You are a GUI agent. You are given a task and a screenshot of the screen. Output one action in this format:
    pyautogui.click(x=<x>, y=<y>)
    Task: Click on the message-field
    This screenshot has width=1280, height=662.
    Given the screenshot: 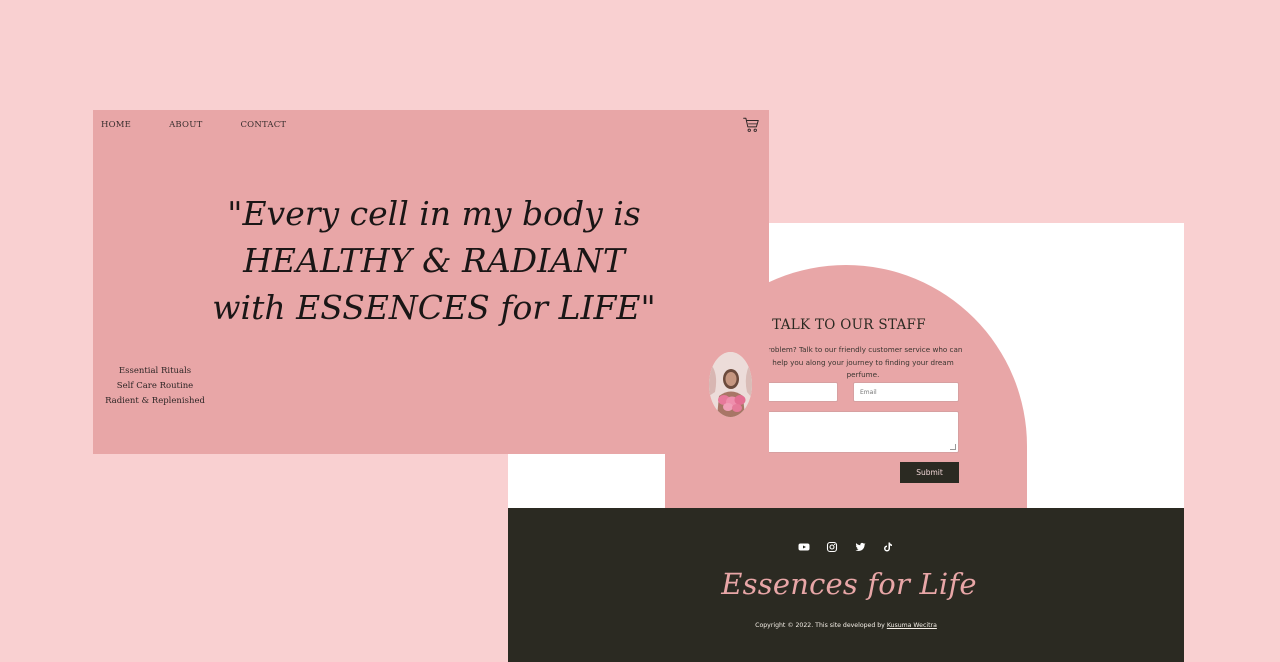 What is the action you would take?
    pyautogui.click(x=862, y=432)
    